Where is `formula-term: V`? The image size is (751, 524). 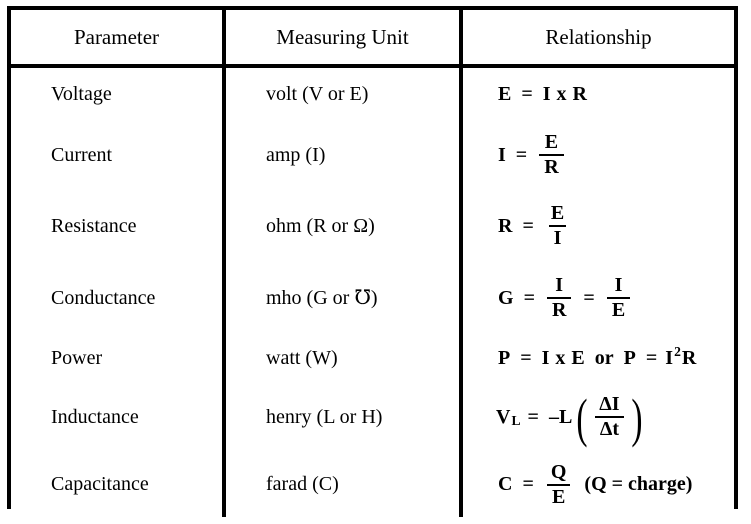 formula-term: V is located at coordinates (503, 416).